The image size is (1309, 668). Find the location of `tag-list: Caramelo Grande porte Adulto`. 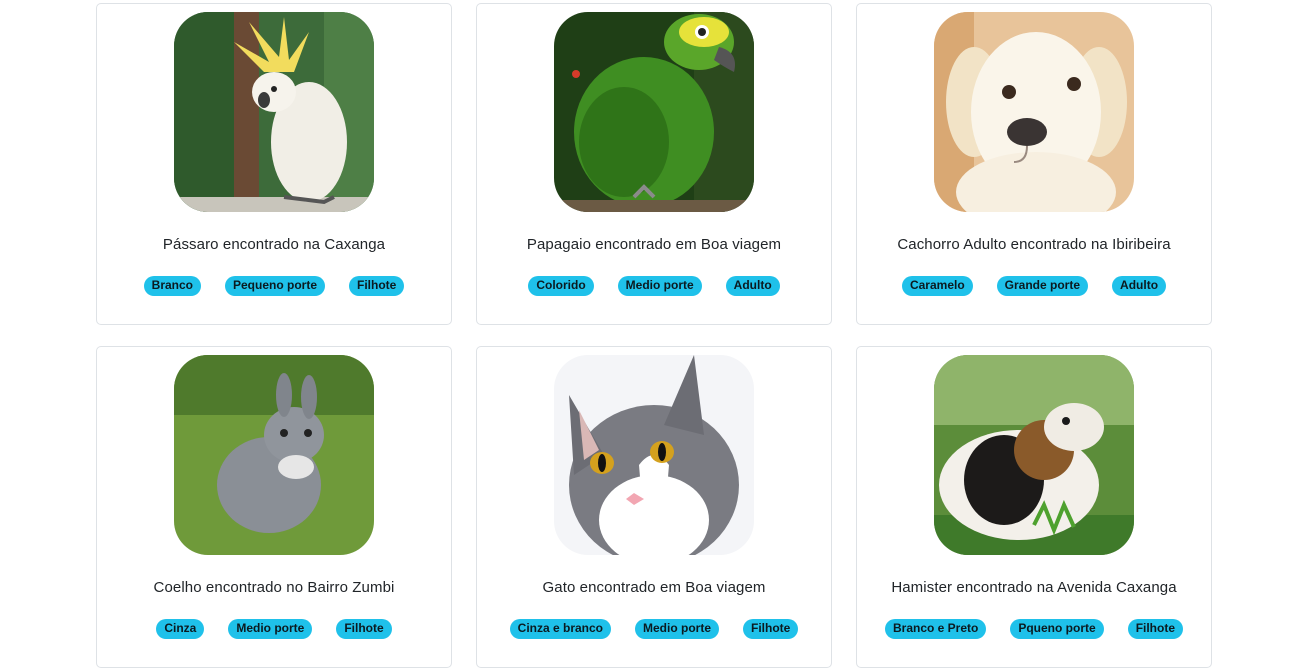

tag-list: Caramelo Grande porte Adulto is located at coordinates (1034, 286).